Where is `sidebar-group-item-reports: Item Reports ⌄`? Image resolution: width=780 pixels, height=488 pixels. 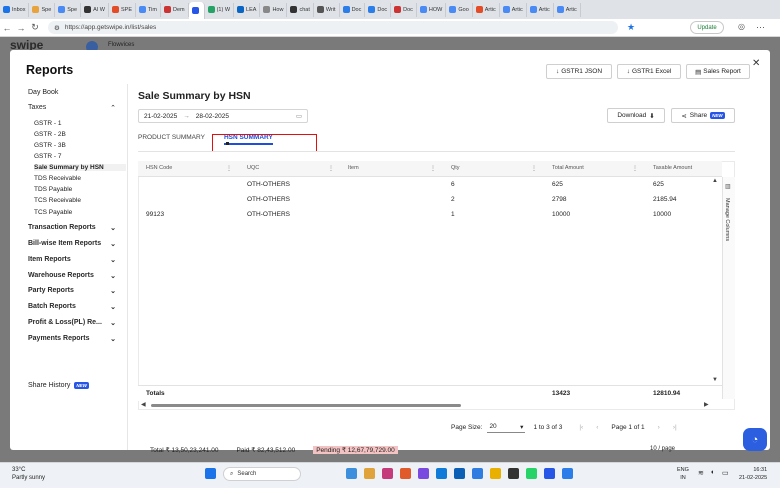 sidebar-group-item-reports: Item Reports ⌄ is located at coordinates (72, 260).